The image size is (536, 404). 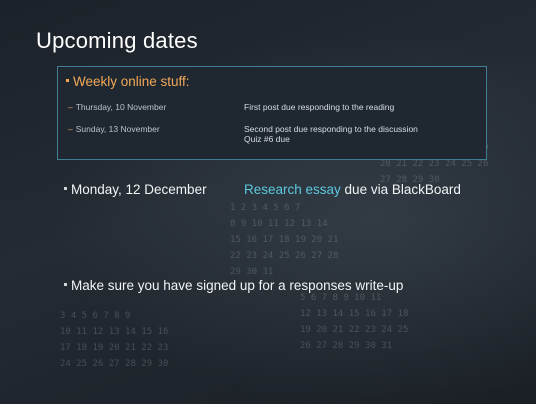 What do you see at coordinates (340, 298) in the screenshot?
I see `svg-text: 5 6 7 8 9 10 11` at bounding box center [340, 298].